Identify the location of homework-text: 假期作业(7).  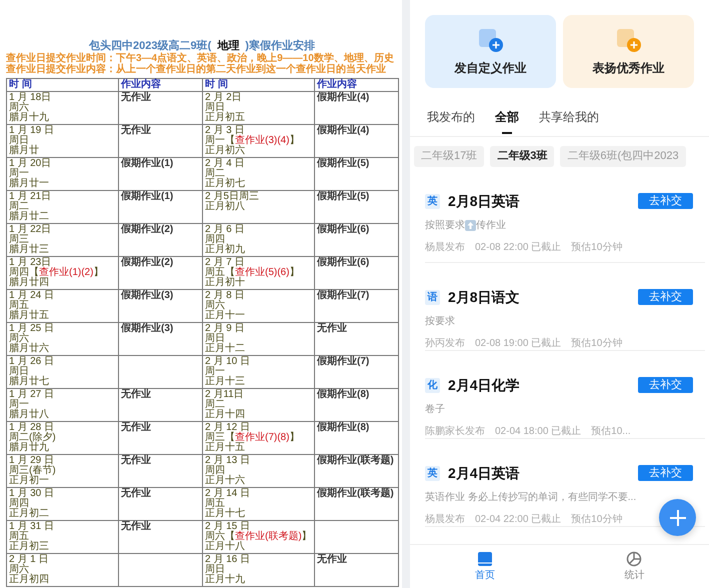
(343, 361).